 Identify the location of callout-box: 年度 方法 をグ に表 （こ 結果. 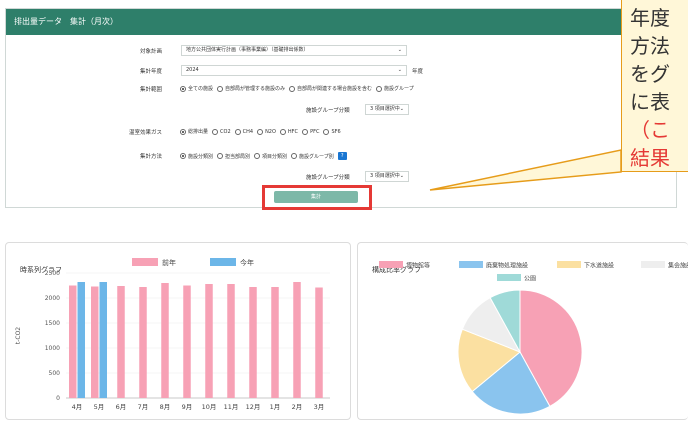
(654, 86).